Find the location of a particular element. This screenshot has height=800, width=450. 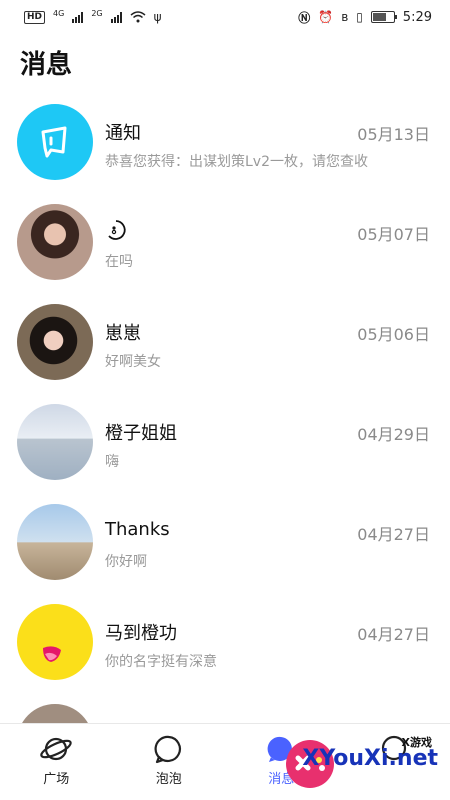

bottom-nav: 广场 泡泡 消息 is located at coordinates (225, 761).